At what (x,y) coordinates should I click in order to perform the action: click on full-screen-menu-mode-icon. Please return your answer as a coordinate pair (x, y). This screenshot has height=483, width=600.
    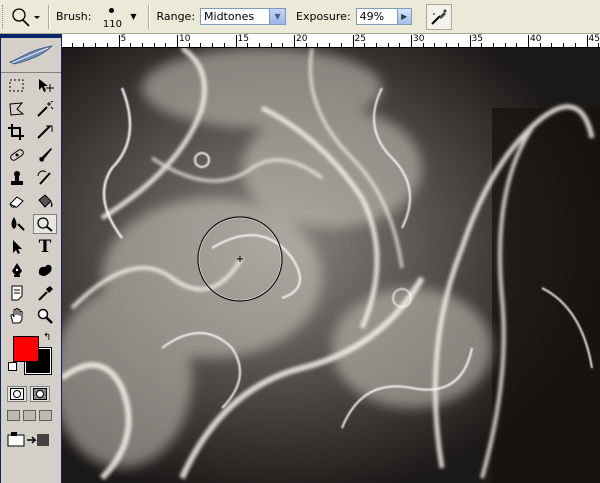
    Looking at the image, I should click on (29, 415).